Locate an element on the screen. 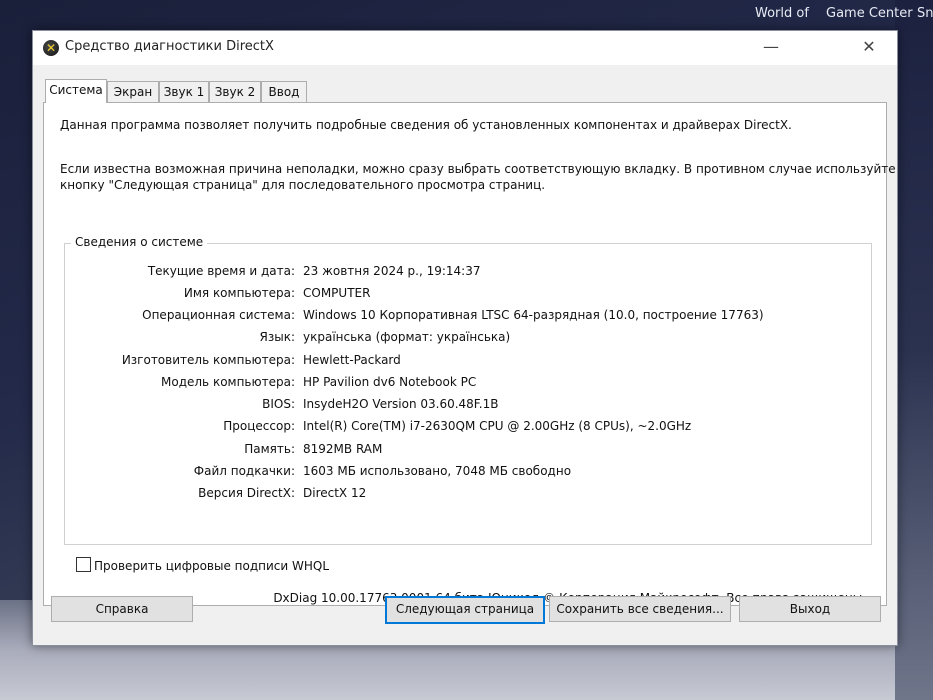 The width and height of the screenshot is (933, 700). desktop-edge is located at coordinates (914, 350).